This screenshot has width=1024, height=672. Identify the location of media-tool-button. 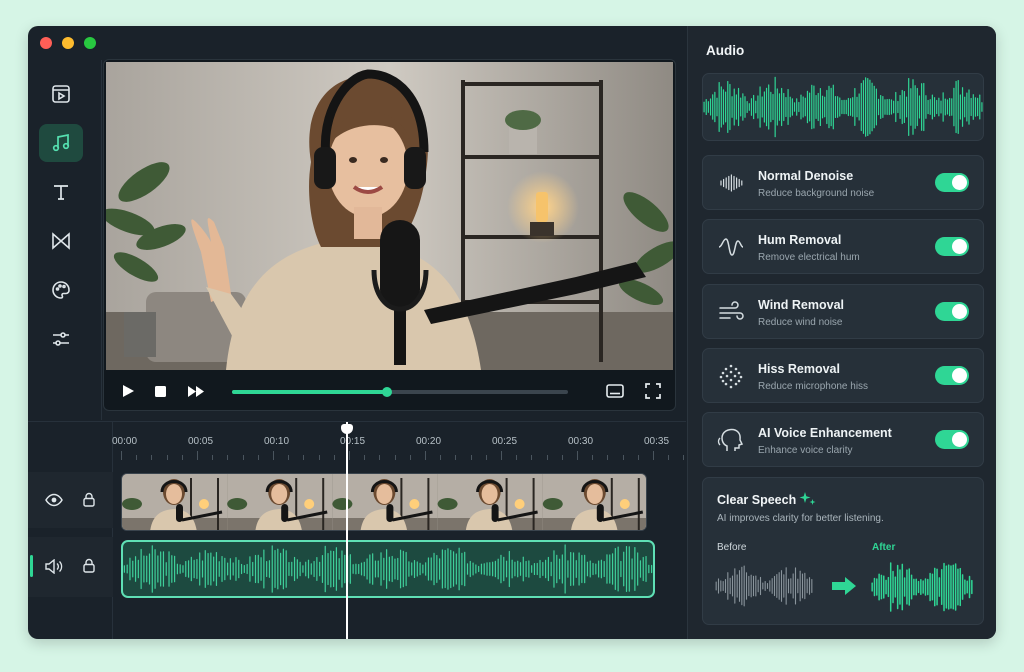
(61, 94).